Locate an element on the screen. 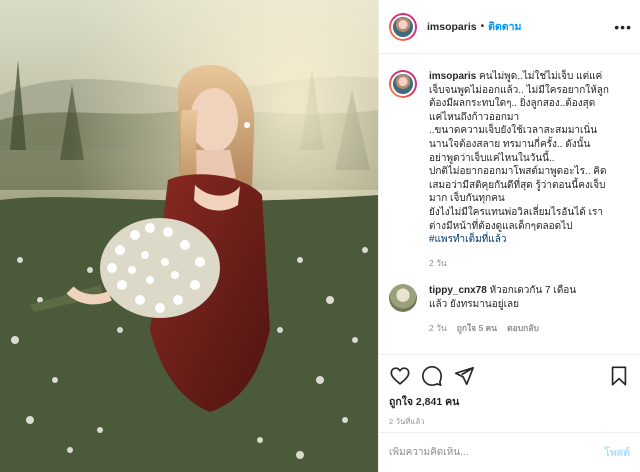  comment-timestamp: 2 วัน is located at coordinates (438, 329).